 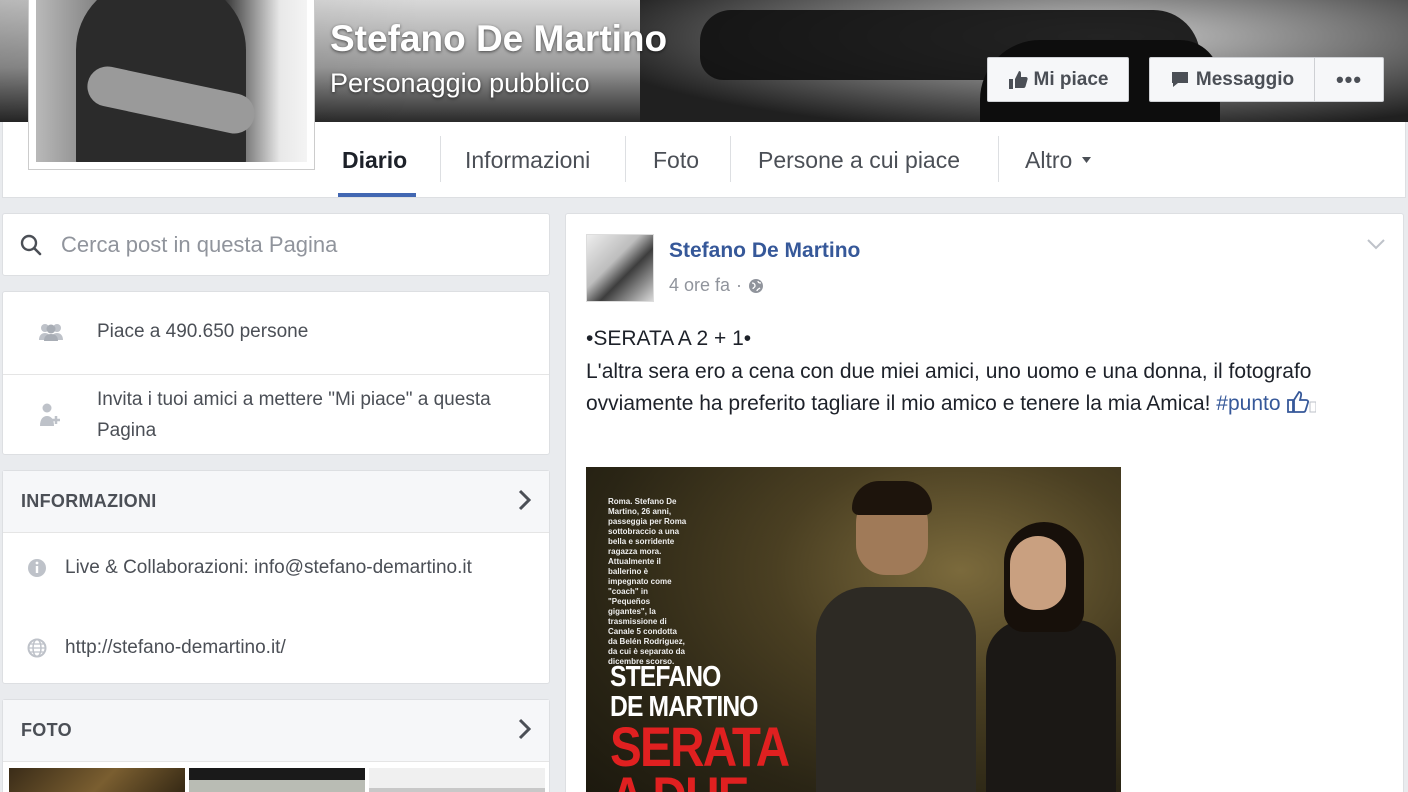 What do you see at coordinates (620, 268) in the screenshot?
I see `post-author-avatar` at bounding box center [620, 268].